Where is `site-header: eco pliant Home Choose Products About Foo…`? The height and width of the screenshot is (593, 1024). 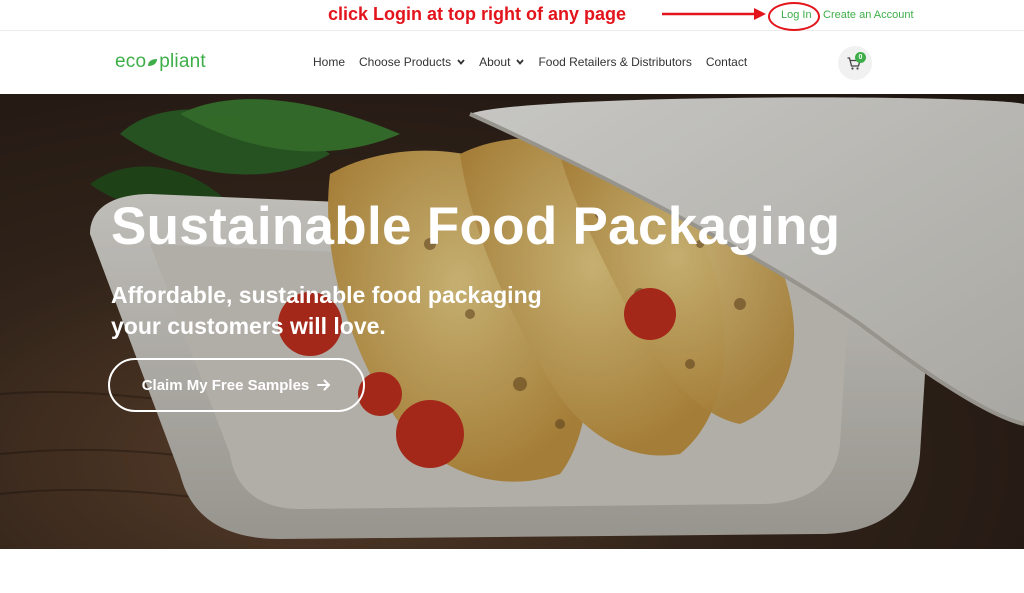 site-header: eco pliant Home Choose Products About Foo… is located at coordinates (512, 62).